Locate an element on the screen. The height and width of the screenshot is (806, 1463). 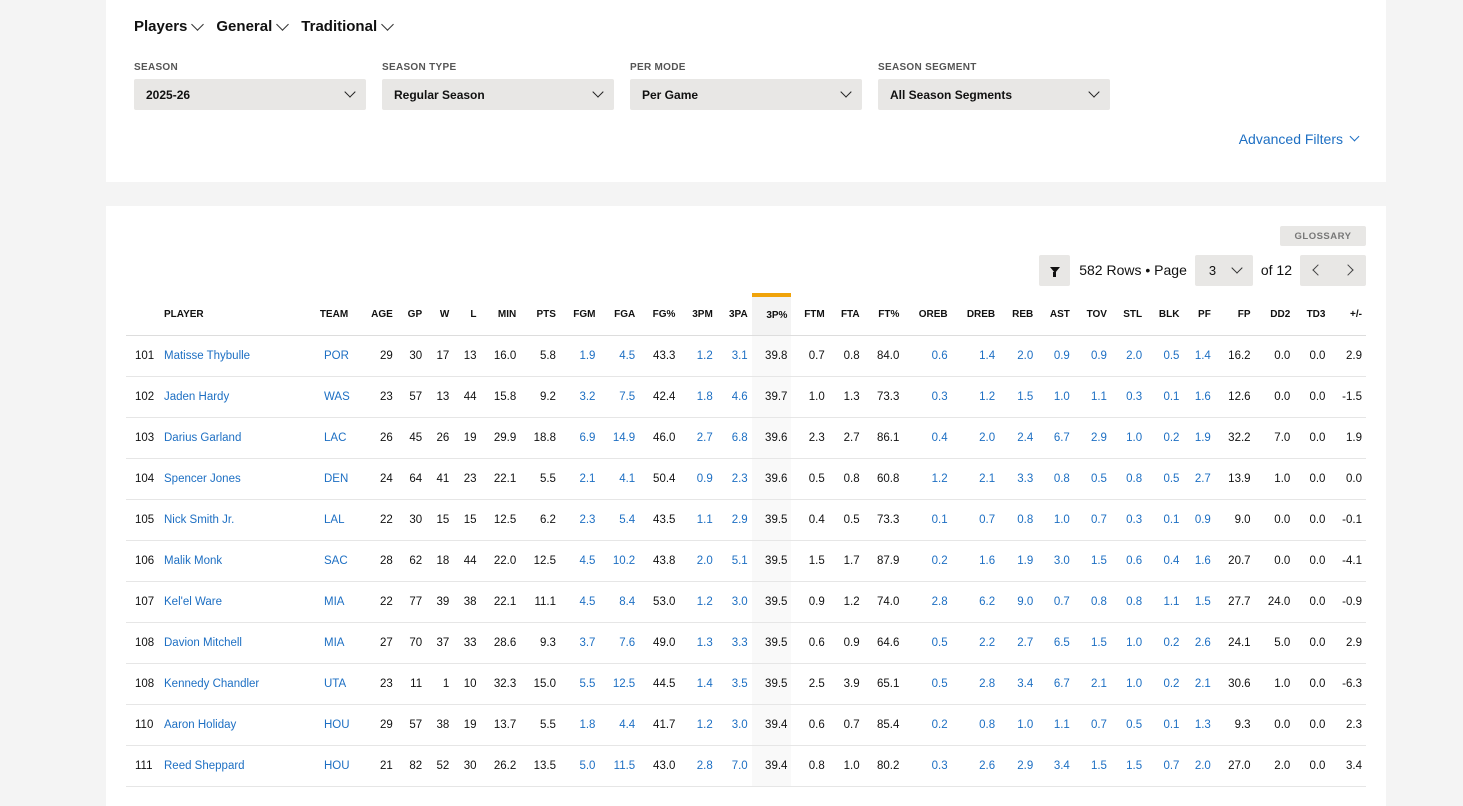
player-cell: Jaden Hardy is located at coordinates (235, 397).